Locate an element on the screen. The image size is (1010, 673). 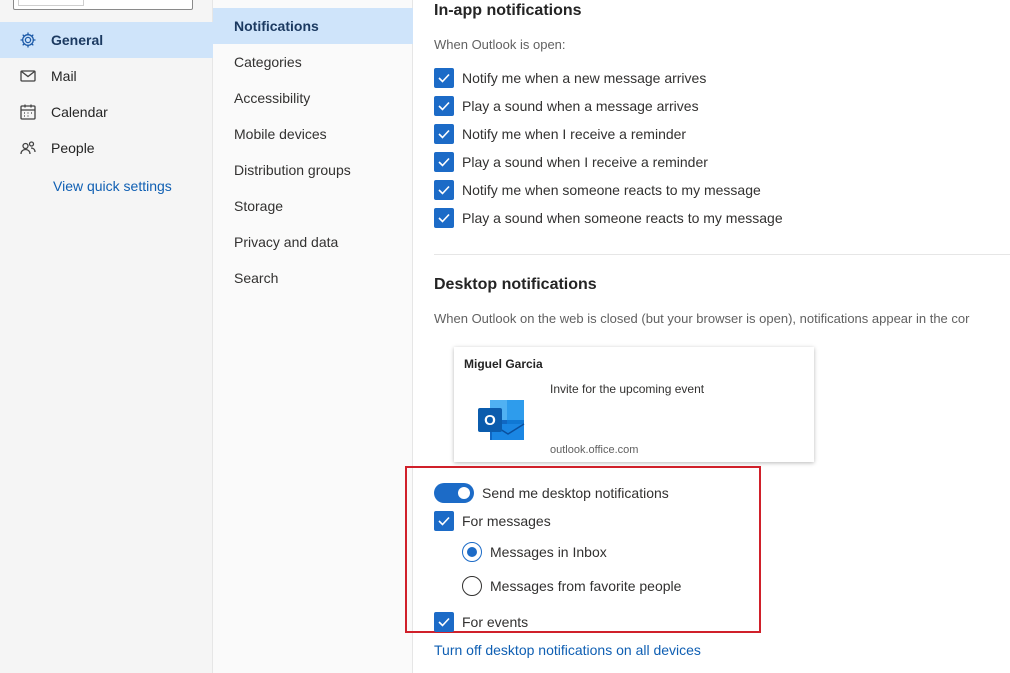
radio-label: Messages in Inbox is located at coordinates (548, 552).